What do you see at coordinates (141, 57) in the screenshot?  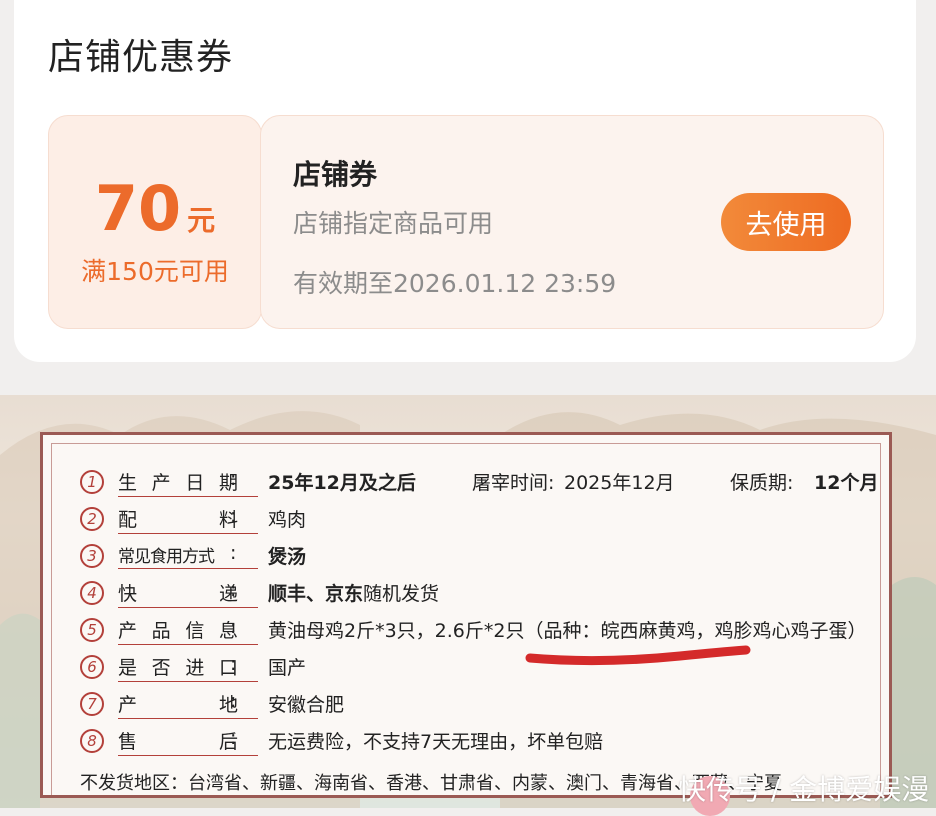 I see `section-title: 店铺优惠券` at bounding box center [141, 57].